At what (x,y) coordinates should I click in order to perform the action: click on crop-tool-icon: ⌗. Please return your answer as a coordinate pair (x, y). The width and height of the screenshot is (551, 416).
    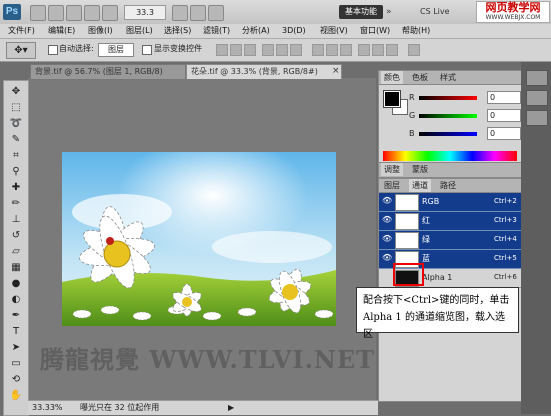
    Looking at the image, I should click on (16, 156).